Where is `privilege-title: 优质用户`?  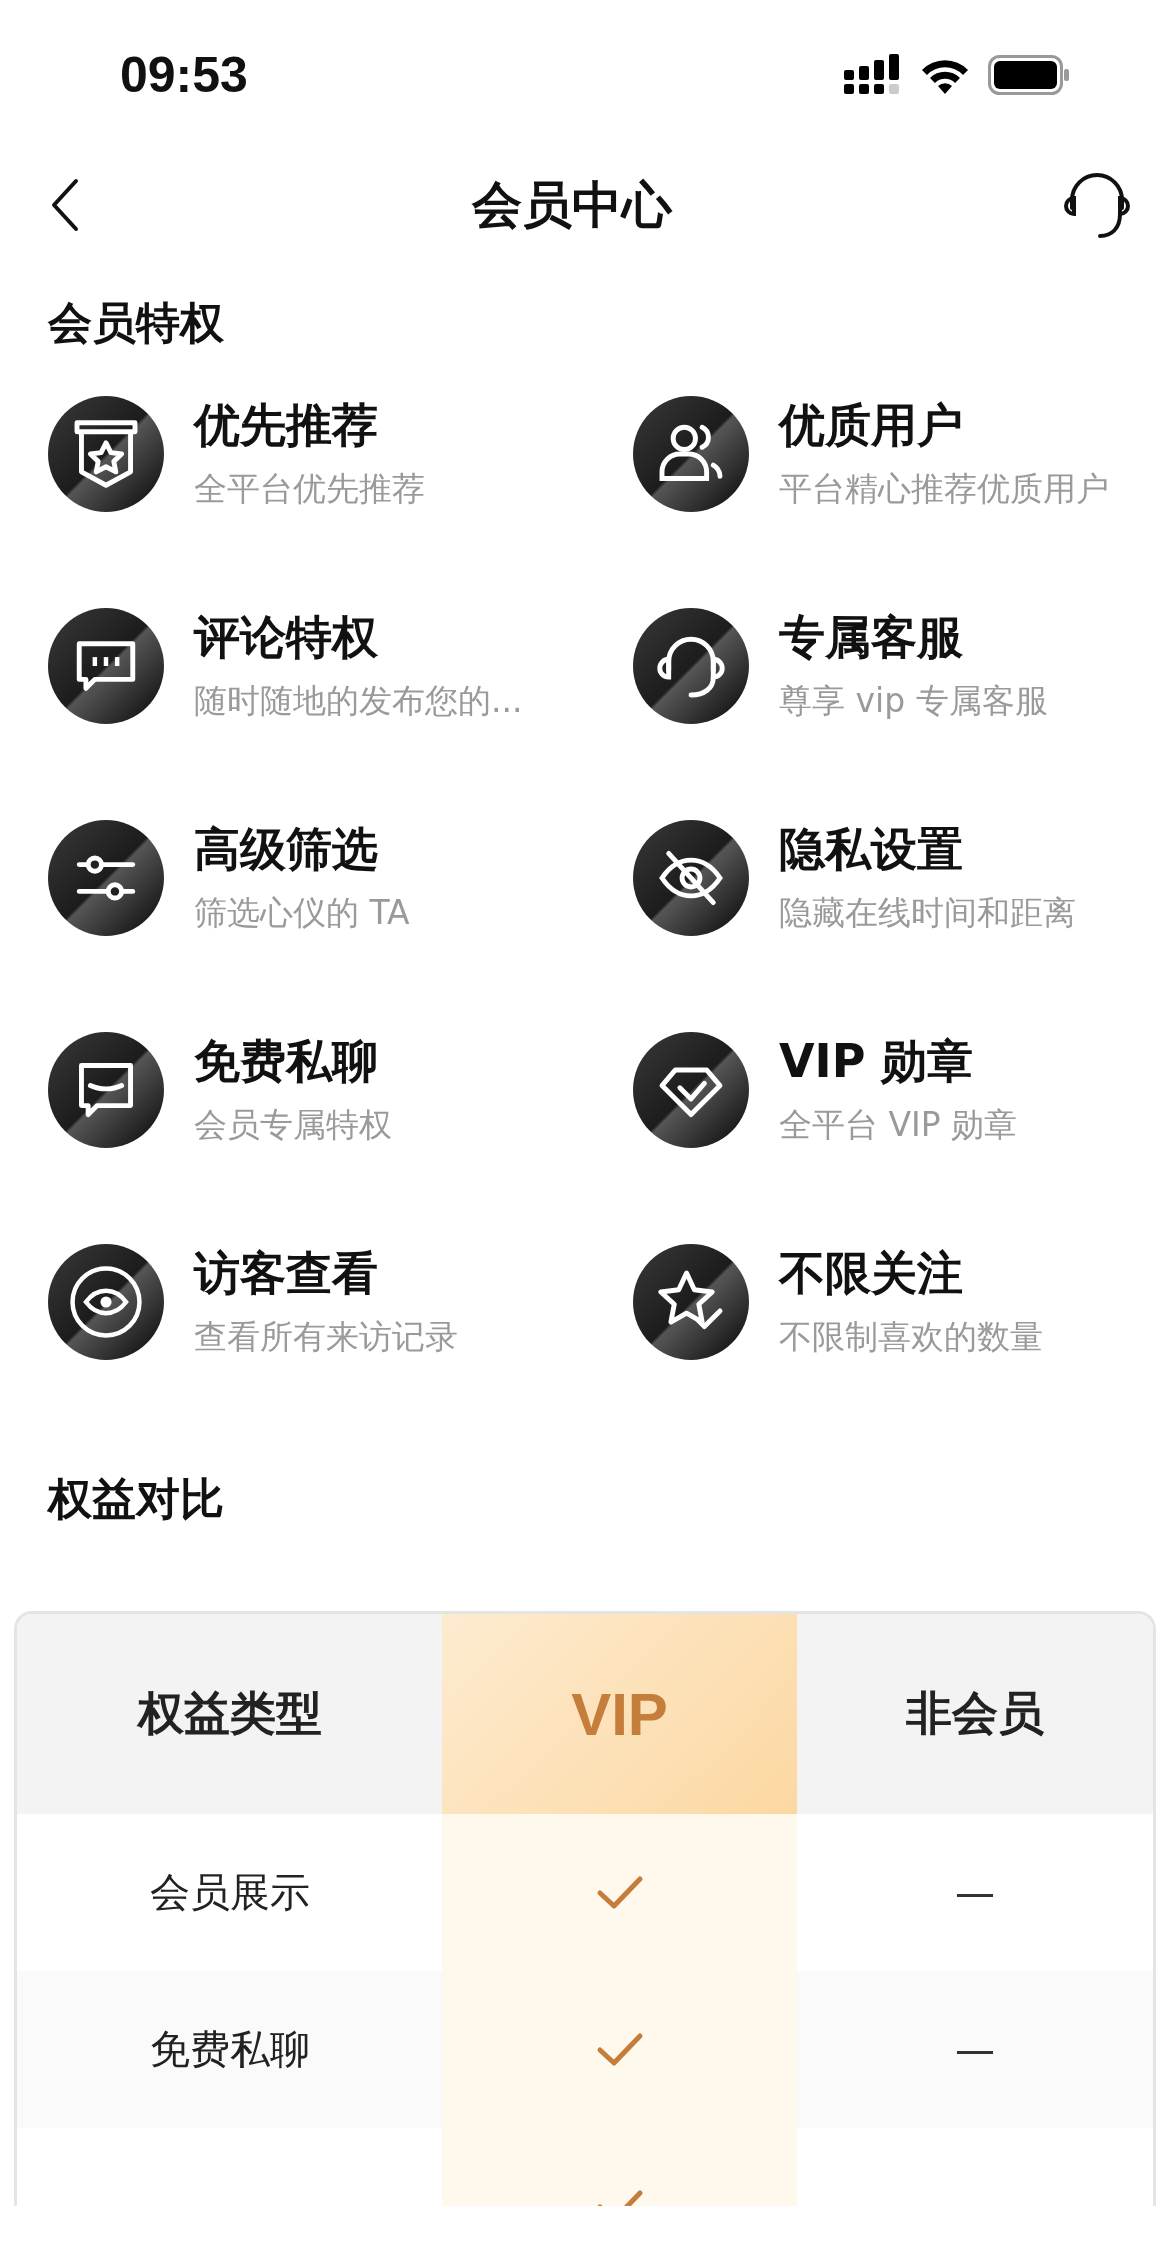
privilege-title: 优质用户 is located at coordinates (871, 425).